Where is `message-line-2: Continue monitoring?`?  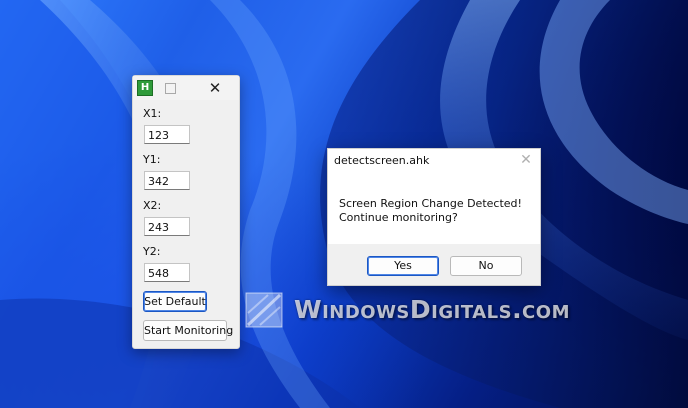
message-line-2: Continue monitoring? is located at coordinates (398, 217).